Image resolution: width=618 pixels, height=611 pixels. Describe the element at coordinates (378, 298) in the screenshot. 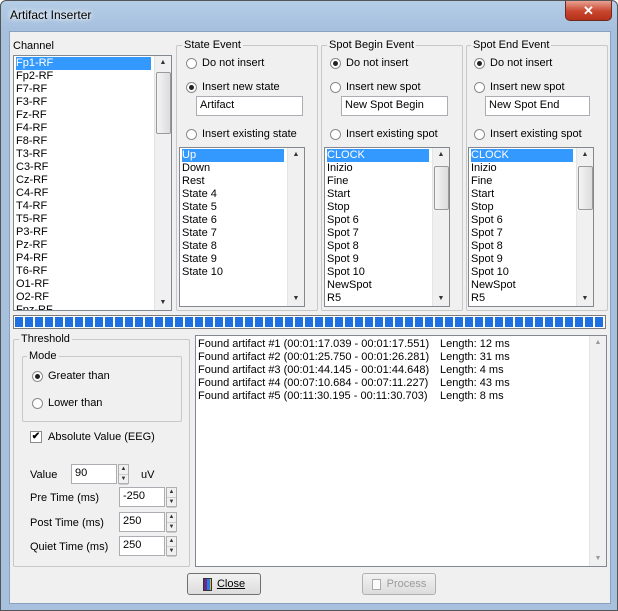

I see `spot-begin-list-item: R5` at that location.